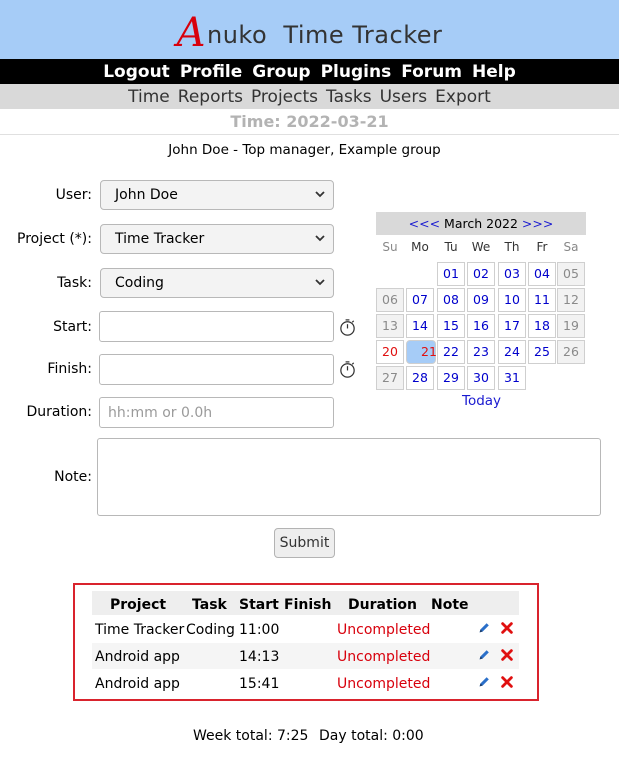 This screenshot has width=619, height=759. I want to click on calendar-day-21: 21, so click(421, 352).